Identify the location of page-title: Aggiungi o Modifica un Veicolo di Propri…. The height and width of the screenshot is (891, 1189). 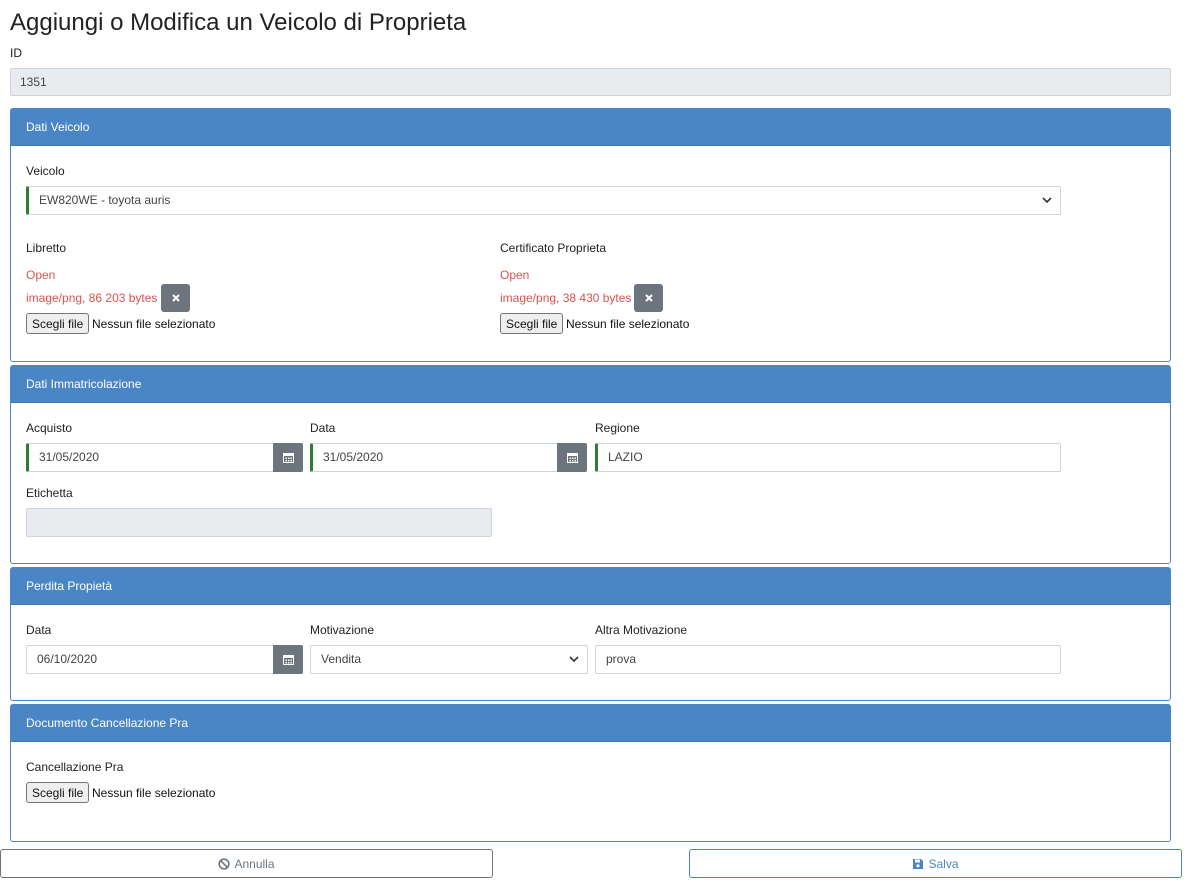
(238, 22).